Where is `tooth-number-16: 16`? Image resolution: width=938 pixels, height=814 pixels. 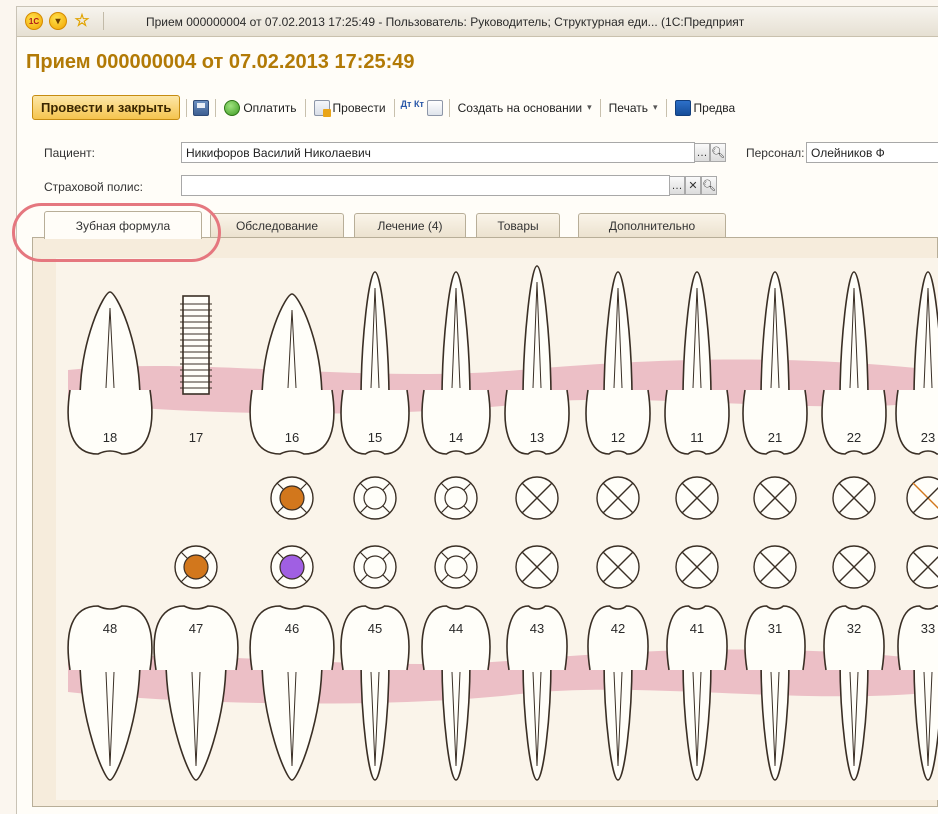 tooth-number-16: 16 is located at coordinates (292, 437).